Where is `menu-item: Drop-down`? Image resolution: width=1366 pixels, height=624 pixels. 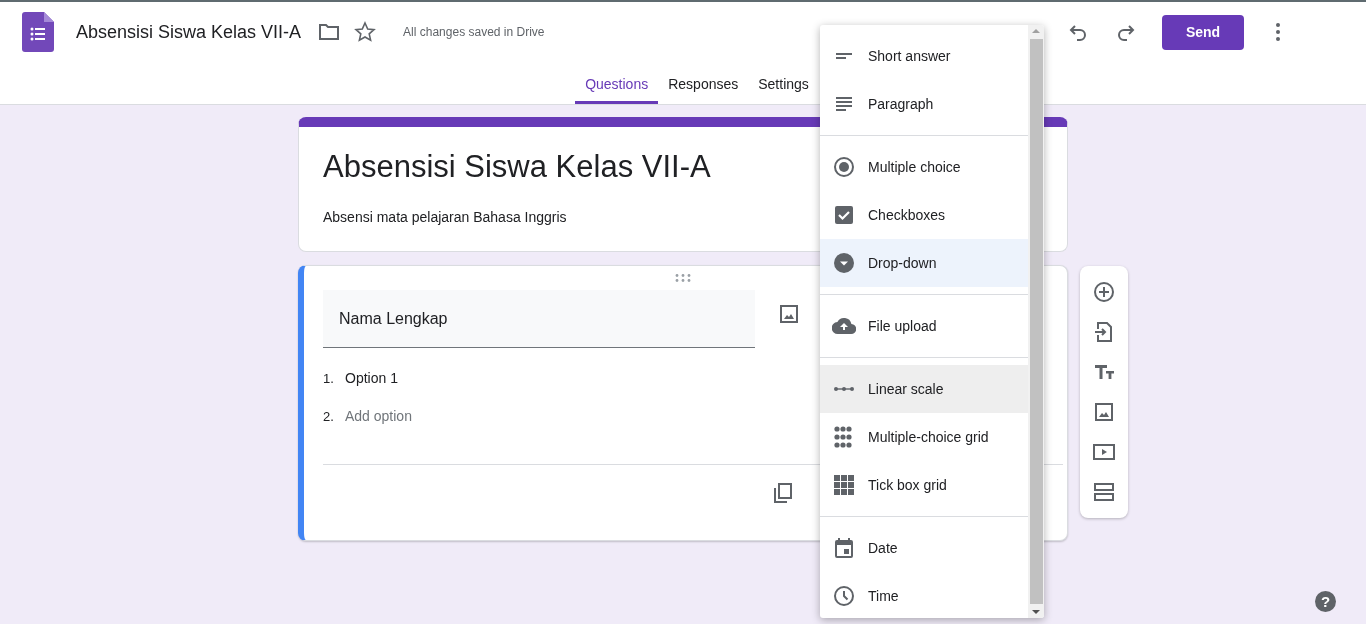
menu-item: Drop-down is located at coordinates (924, 263).